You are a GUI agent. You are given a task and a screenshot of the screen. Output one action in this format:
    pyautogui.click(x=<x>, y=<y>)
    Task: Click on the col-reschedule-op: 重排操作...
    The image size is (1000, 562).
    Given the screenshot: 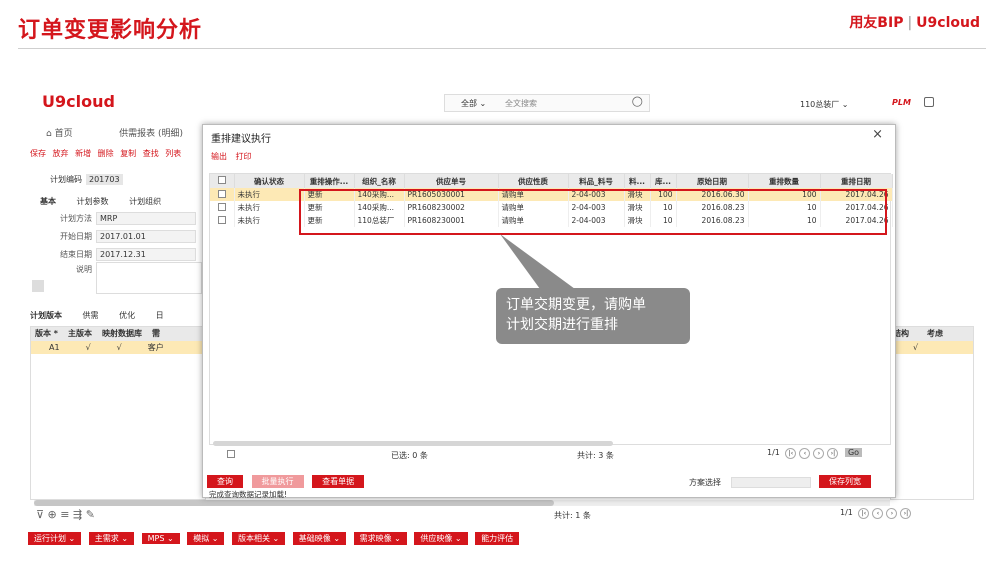 What is the action you would take?
    pyautogui.click(x=329, y=181)
    